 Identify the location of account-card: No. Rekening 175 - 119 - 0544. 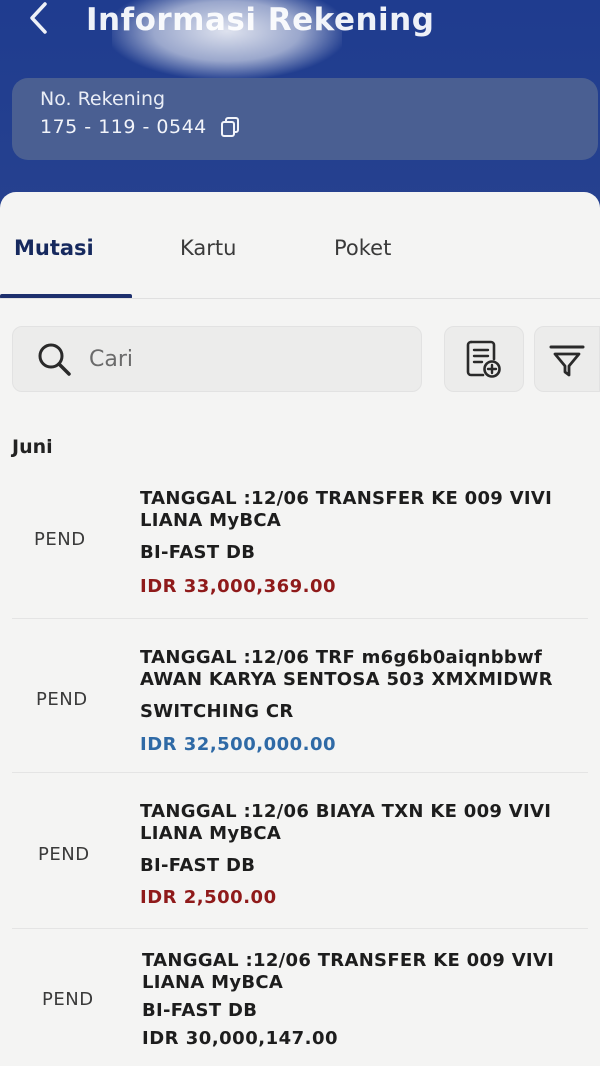
(305, 119).